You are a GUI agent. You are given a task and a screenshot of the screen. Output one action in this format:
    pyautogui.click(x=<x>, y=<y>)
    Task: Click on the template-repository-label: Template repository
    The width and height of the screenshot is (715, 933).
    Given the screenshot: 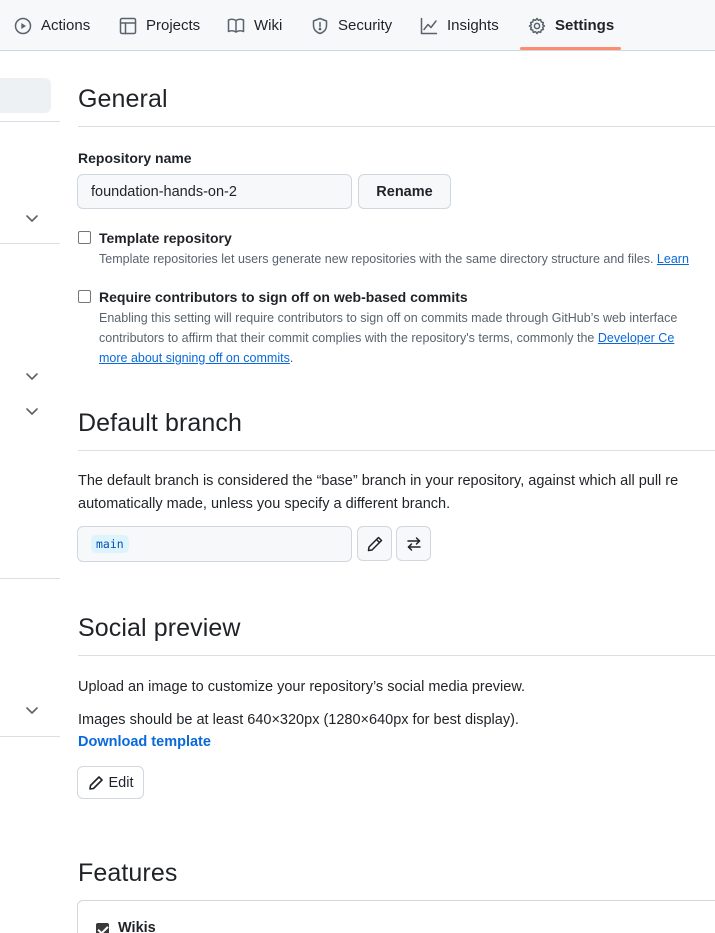 What is the action you would take?
    pyautogui.click(x=165, y=238)
    